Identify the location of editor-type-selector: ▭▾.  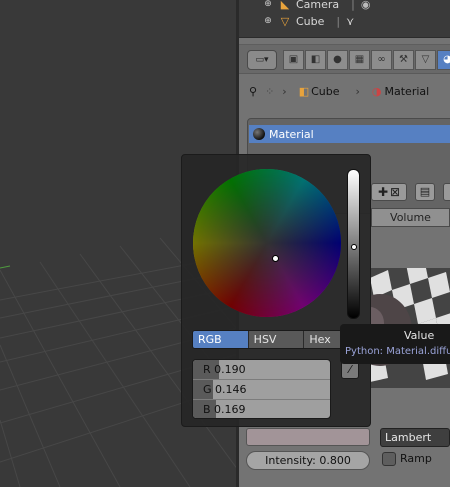
(262, 60).